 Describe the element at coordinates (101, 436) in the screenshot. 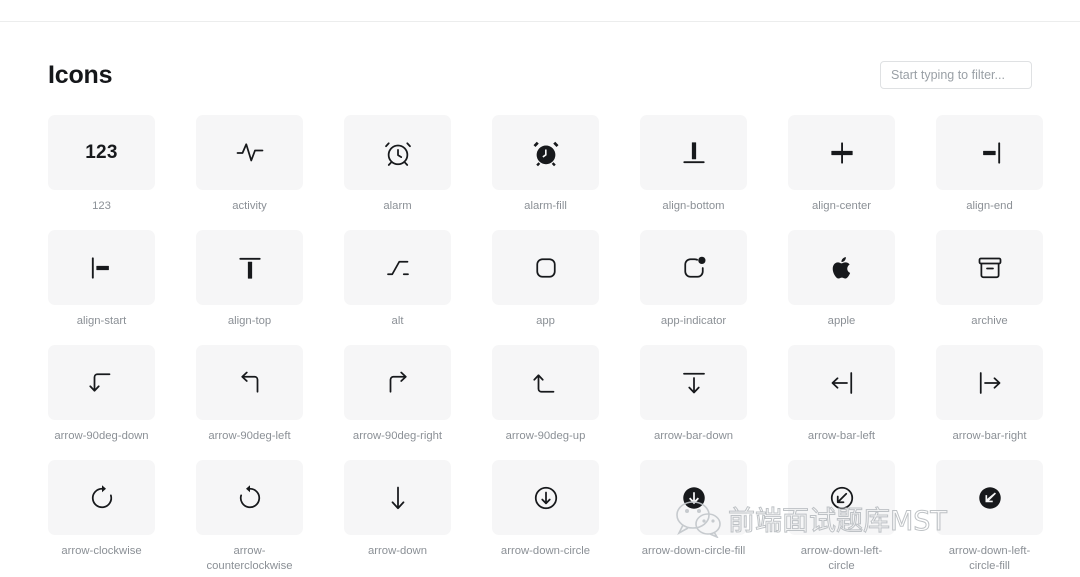

I see `icon-label: arrow-90deg-down` at that location.